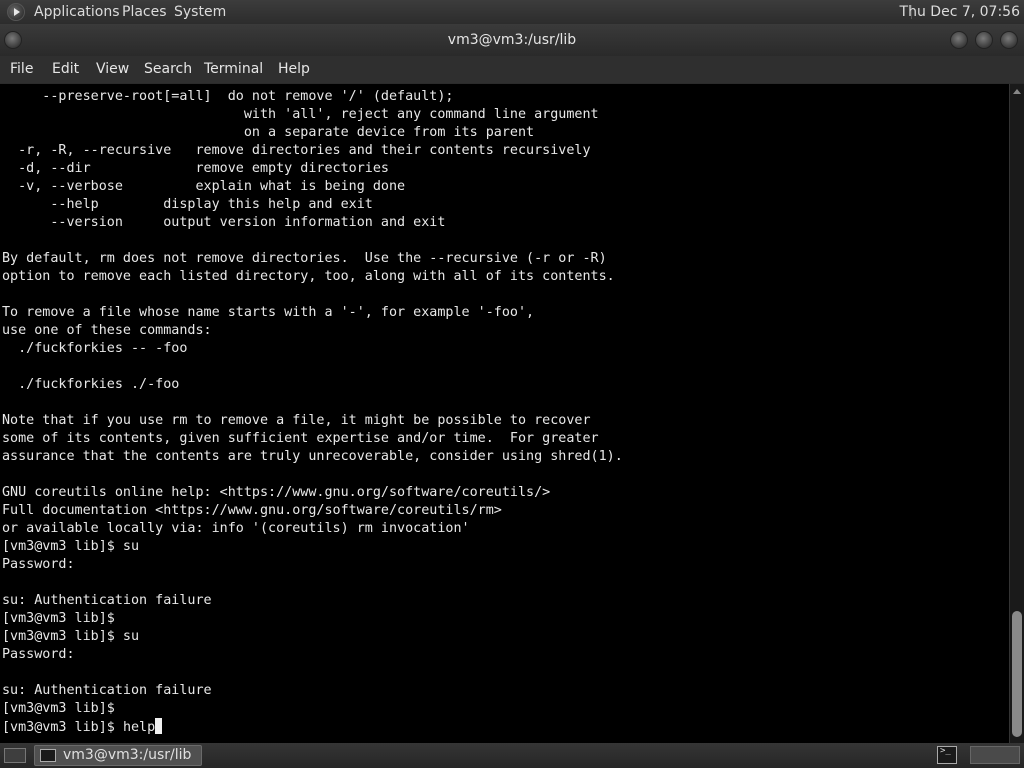  What do you see at coordinates (268, 132) in the screenshot?
I see `terminal-line: on a separate device from its parent` at bounding box center [268, 132].